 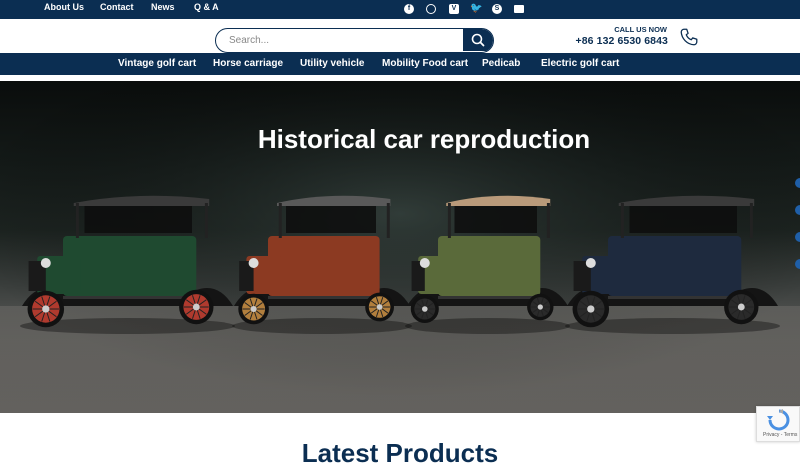 What do you see at coordinates (424, 139) in the screenshot?
I see `hero-title: Historical car reproduction` at bounding box center [424, 139].